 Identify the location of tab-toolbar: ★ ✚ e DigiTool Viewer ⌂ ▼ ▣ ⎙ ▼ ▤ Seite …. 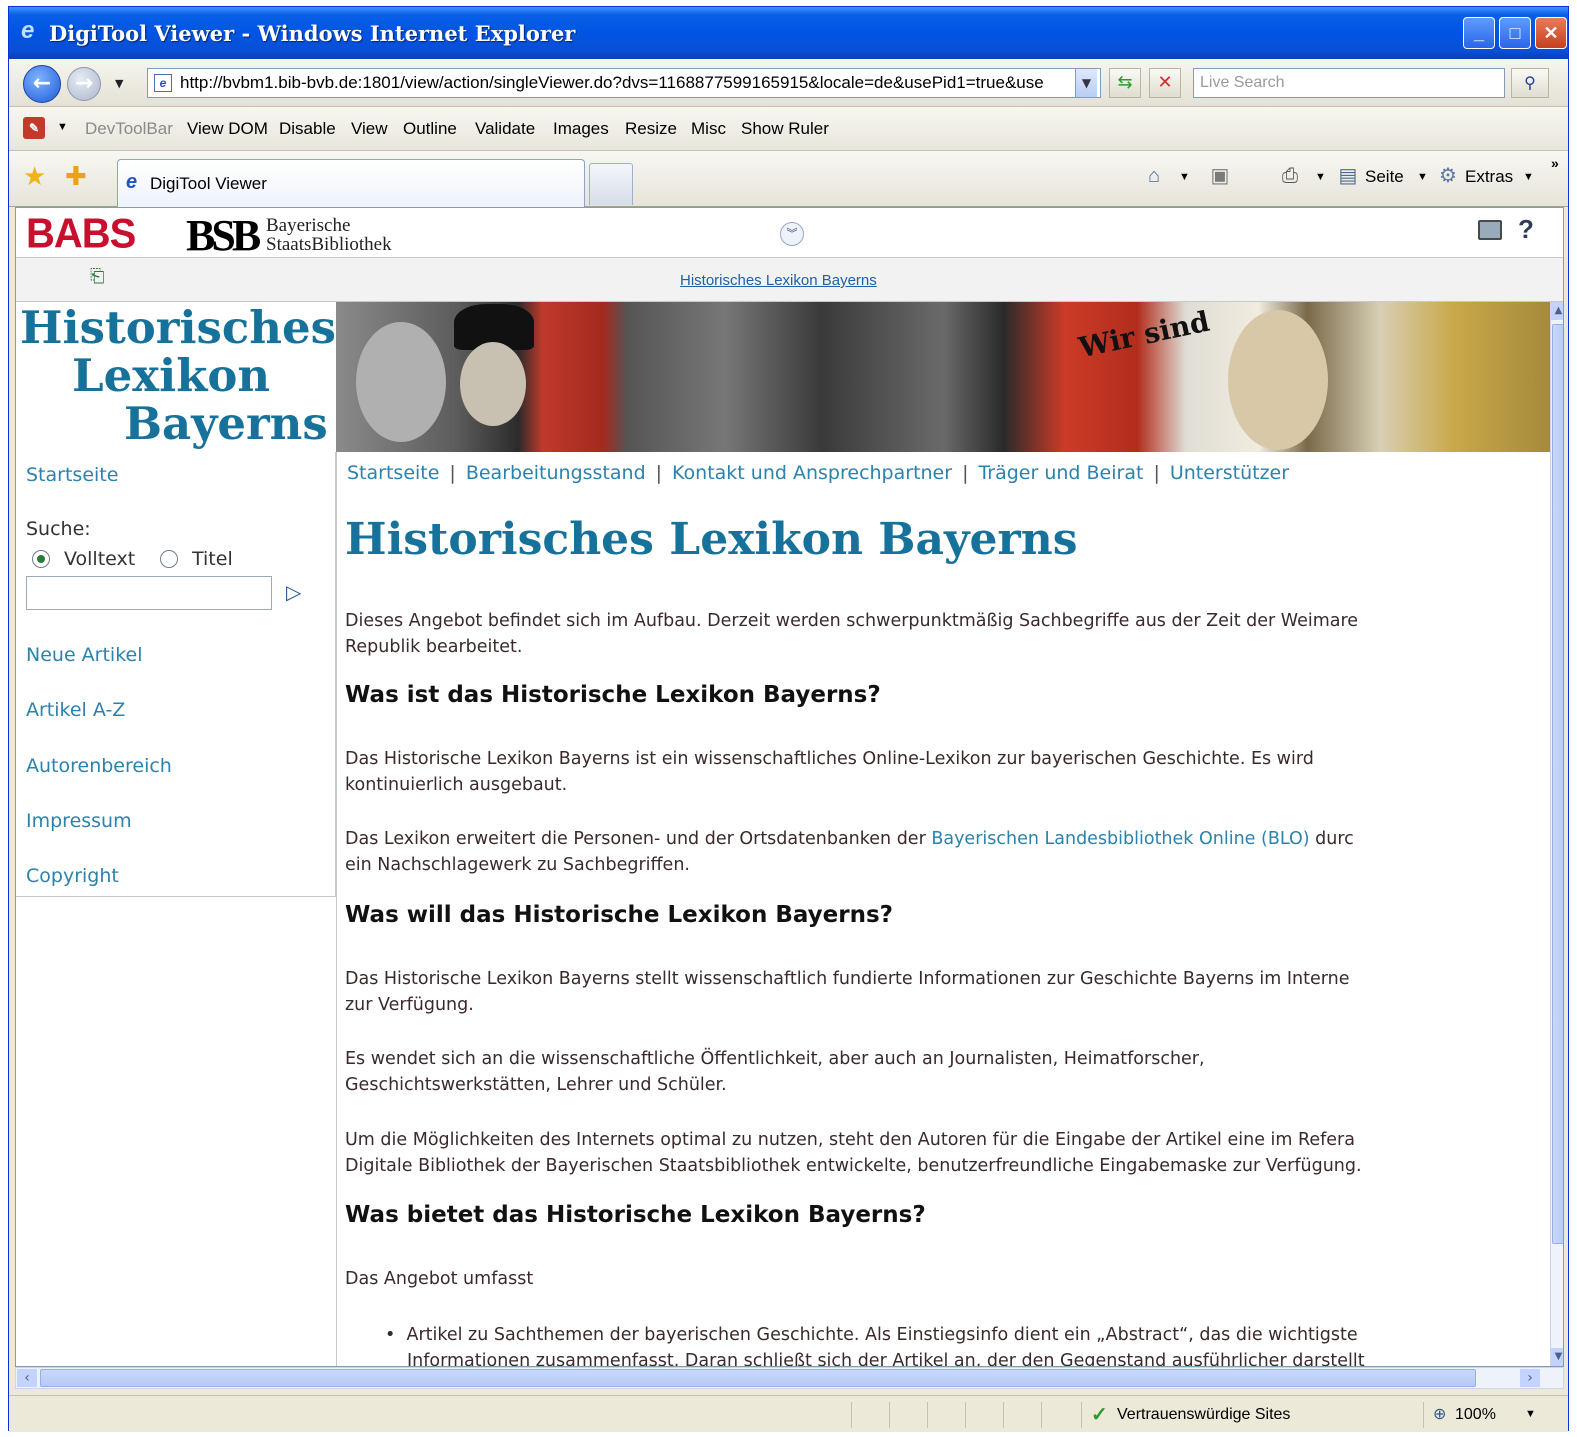
(788, 179).